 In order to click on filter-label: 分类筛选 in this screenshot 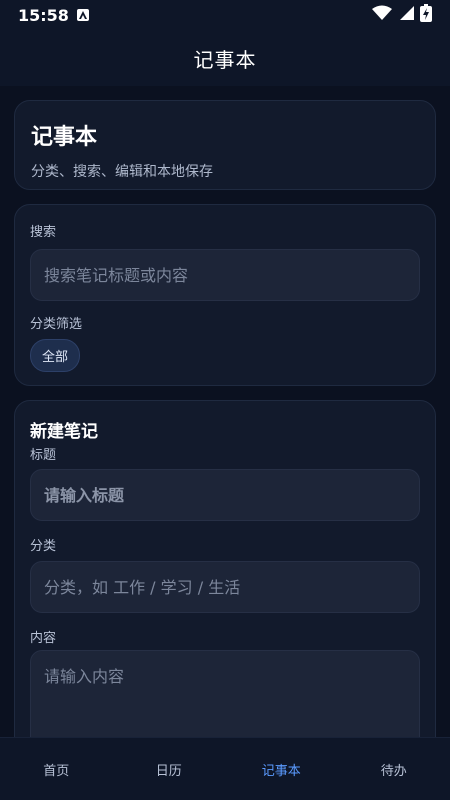, I will do `click(56, 324)`.